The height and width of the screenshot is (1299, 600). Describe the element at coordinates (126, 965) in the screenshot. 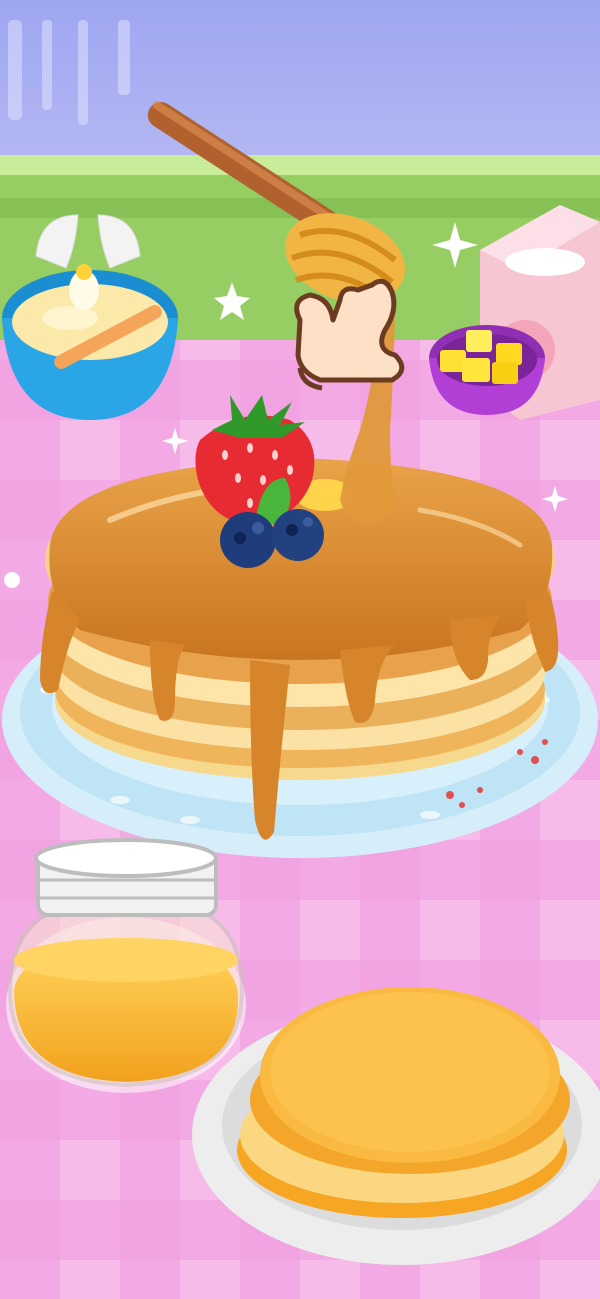

I see `honey-jar` at that location.